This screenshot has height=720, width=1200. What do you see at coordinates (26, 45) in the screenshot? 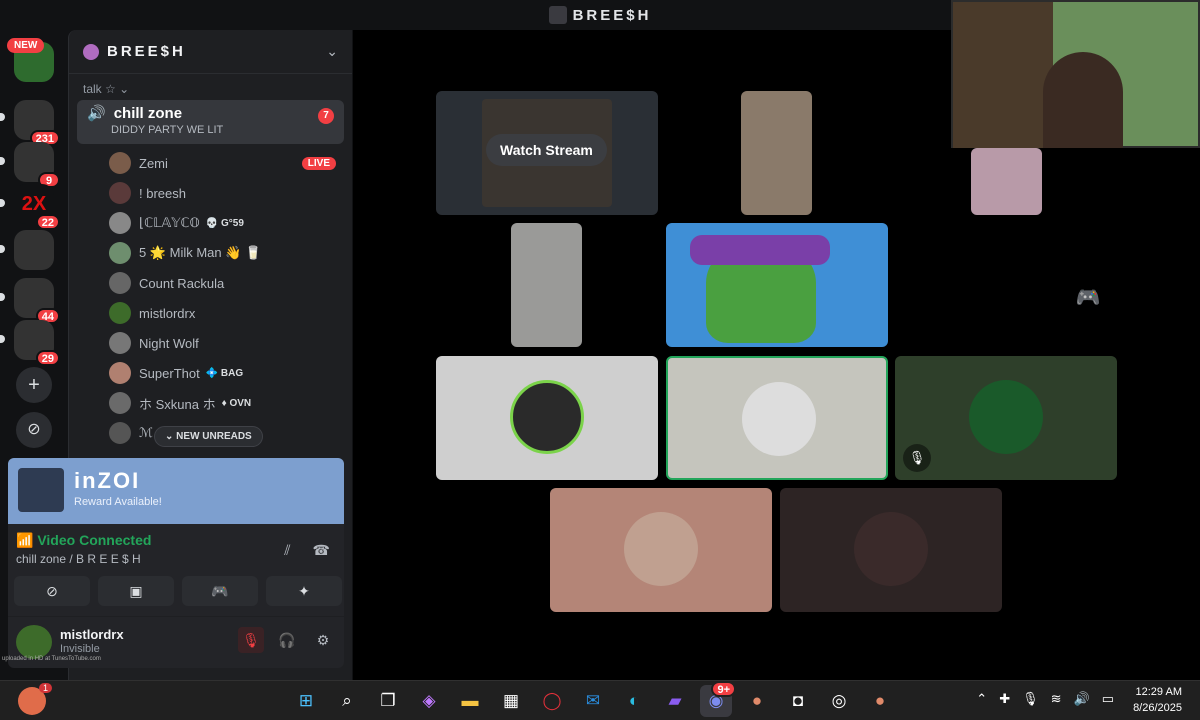
I see `new-badge: NEW` at bounding box center [26, 45].